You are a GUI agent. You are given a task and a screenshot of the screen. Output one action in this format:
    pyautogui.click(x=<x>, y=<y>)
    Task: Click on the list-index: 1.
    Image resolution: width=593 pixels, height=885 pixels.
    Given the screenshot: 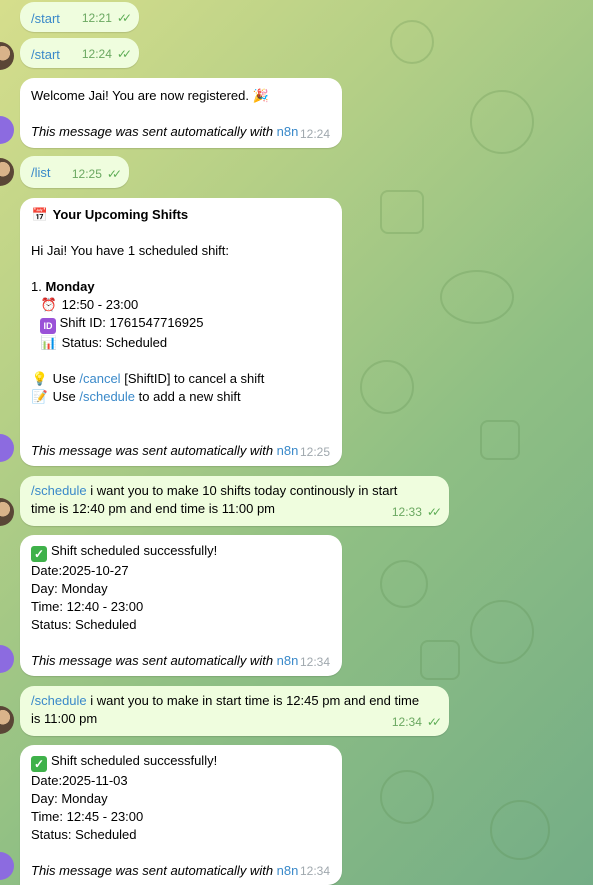 What is the action you would take?
    pyautogui.click(x=36, y=286)
    